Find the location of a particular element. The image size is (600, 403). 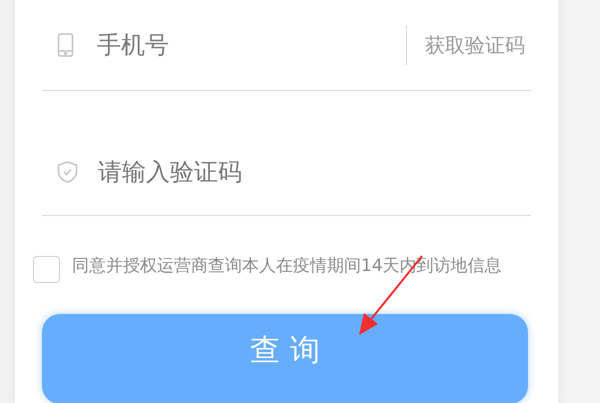

consent-checkbox is located at coordinates (46, 269).